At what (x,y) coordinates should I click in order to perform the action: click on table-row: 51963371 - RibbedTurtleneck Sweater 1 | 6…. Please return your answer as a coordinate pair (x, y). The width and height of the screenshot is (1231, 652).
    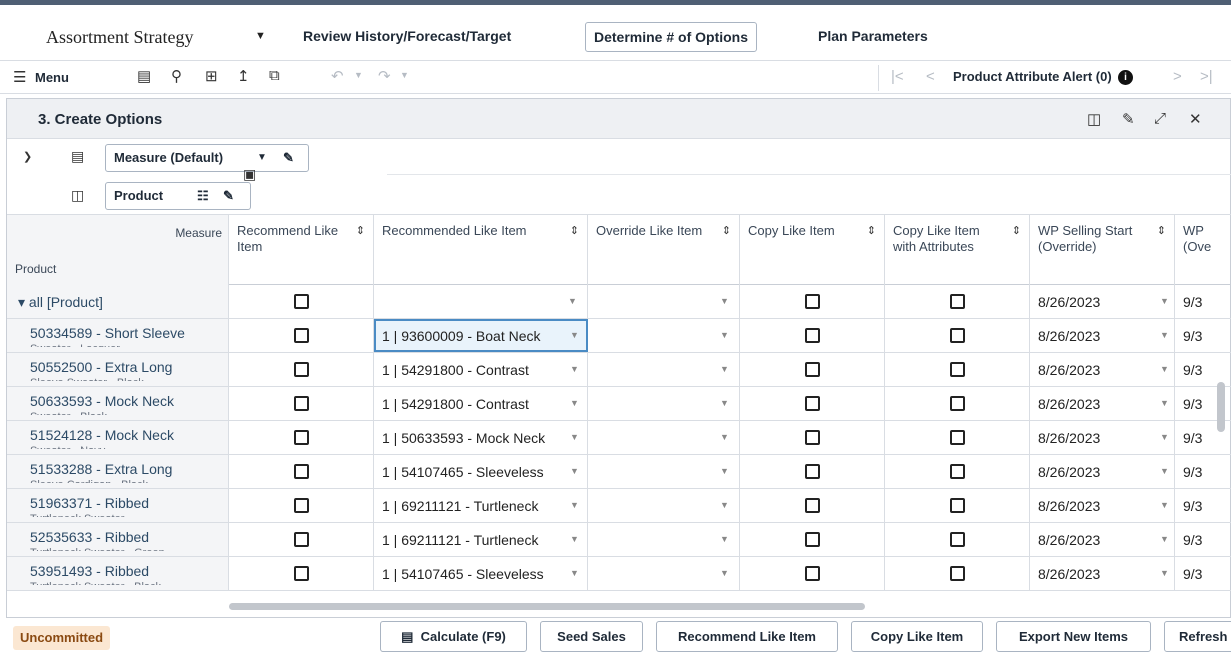
    Looking at the image, I should click on (619, 506).